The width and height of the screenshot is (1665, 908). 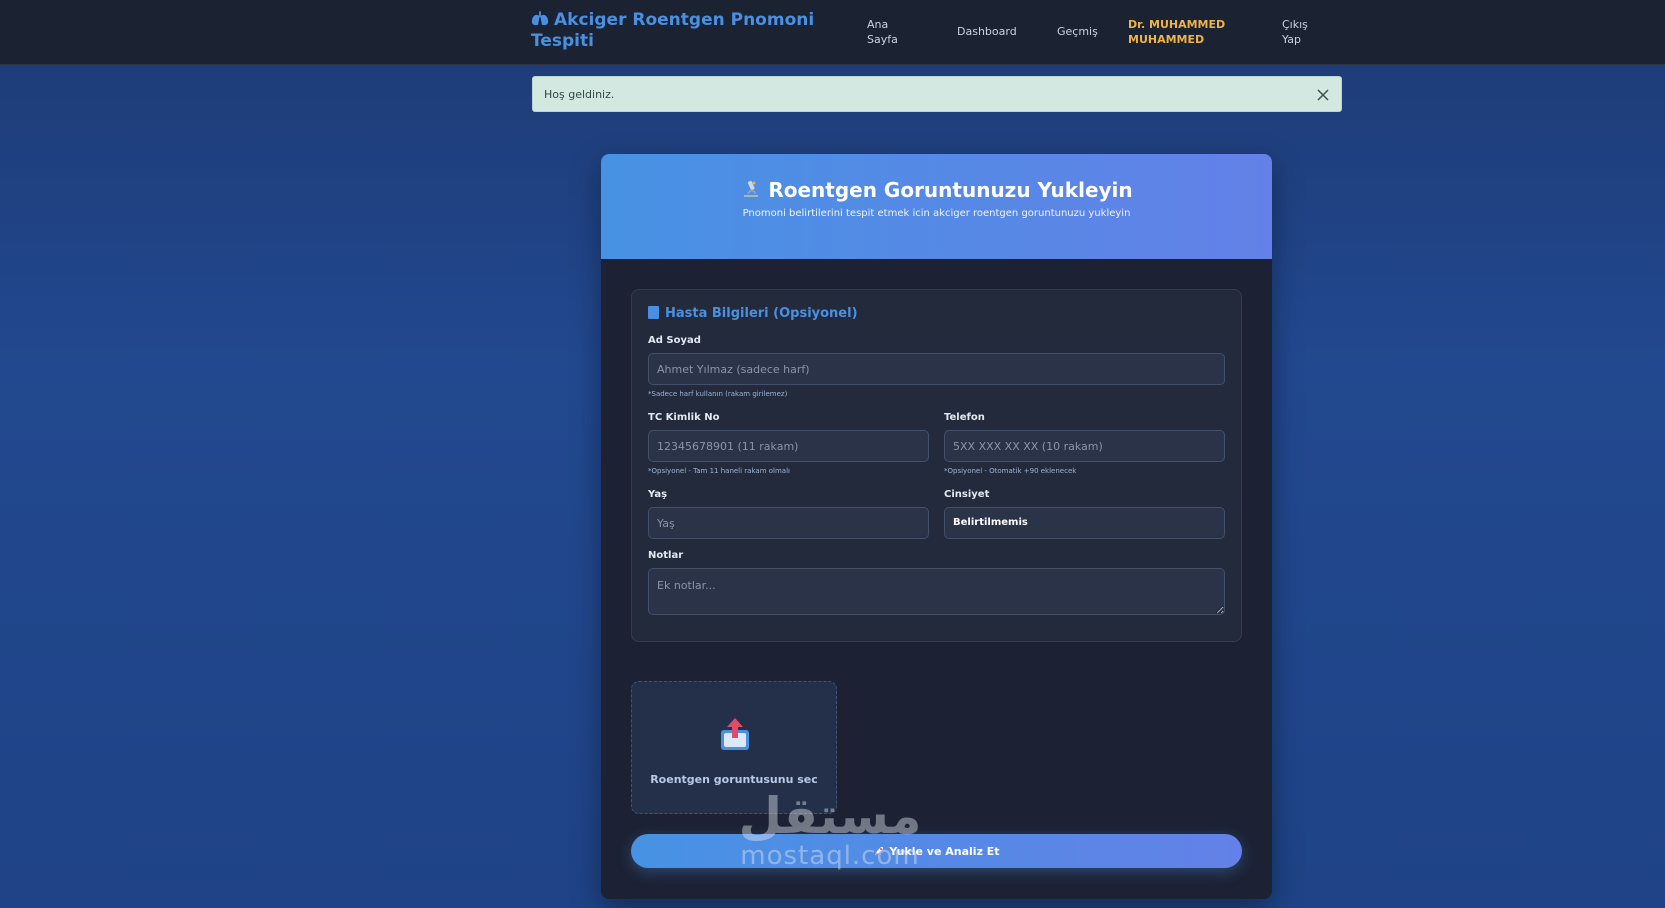 What do you see at coordinates (673, 30) in the screenshot?
I see `brand-title: Akciger Roentgen Pnomoni Tespiti` at bounding box center [673, 30].